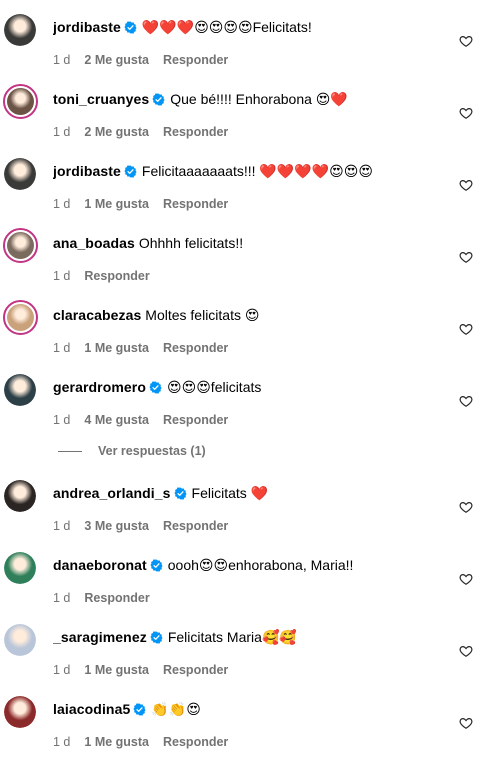 The width and height of the screenshot is (482, 766). I want to click on comment-content: jordibaste ❤️❤️❤️😍😍😍😍Felicitats!, so click(247, 27).